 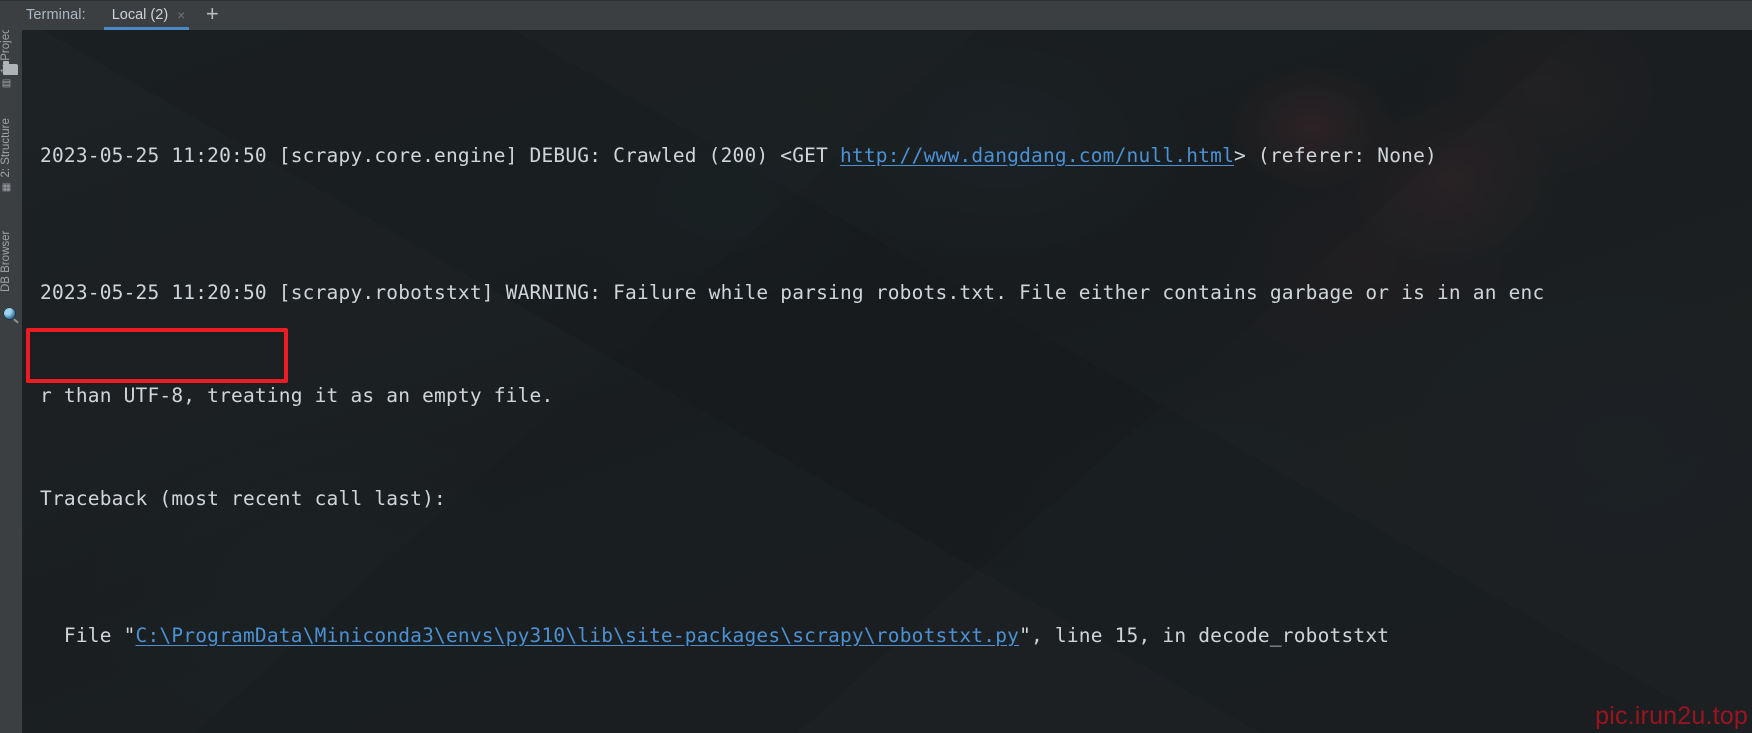 What do you see at coordinates (181, 15) in the screenshot?
I see `close-icon: ×` at bounding box center [181, 15].